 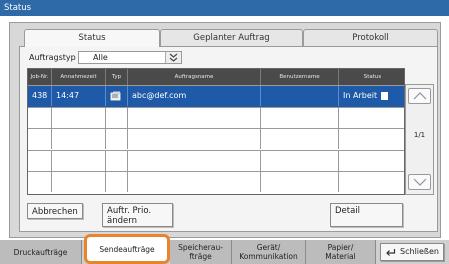 I want to click on double-chevron-down-icon, so click(x=173, y=57).